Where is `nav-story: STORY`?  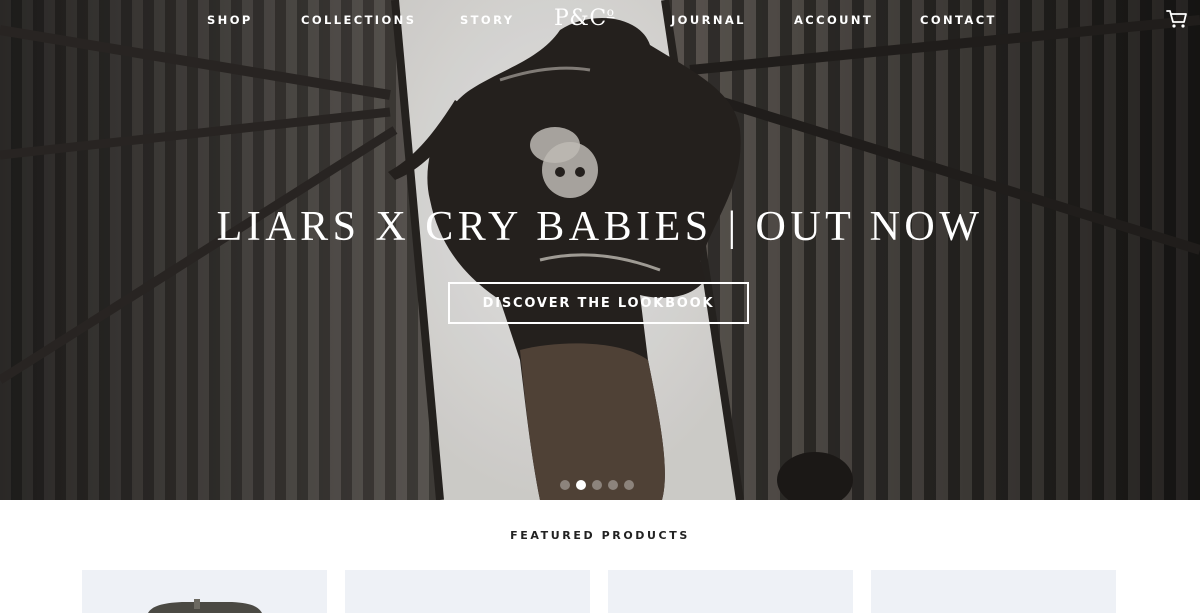 nav-story: STORY is located at coordinates (487, 20).